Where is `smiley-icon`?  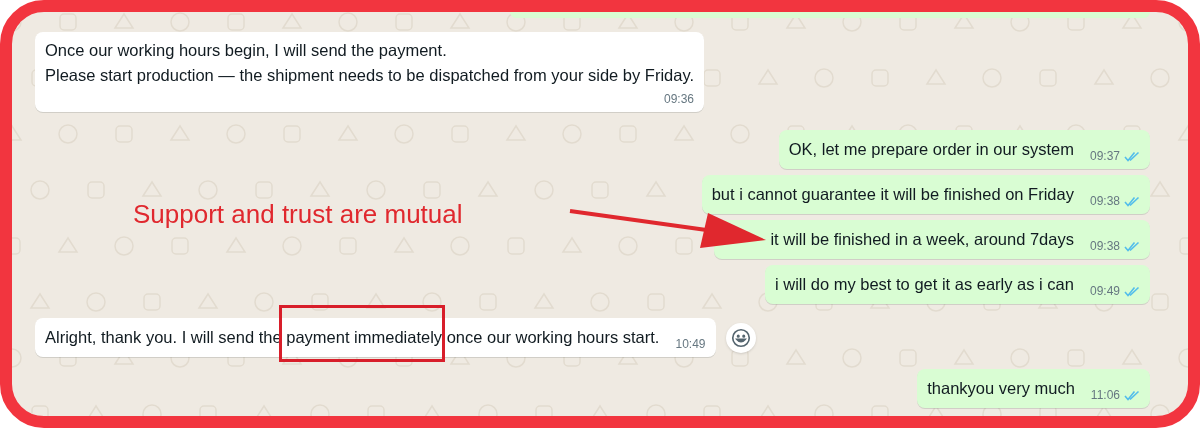 smiley-icon is located at coordinates (740, 337).